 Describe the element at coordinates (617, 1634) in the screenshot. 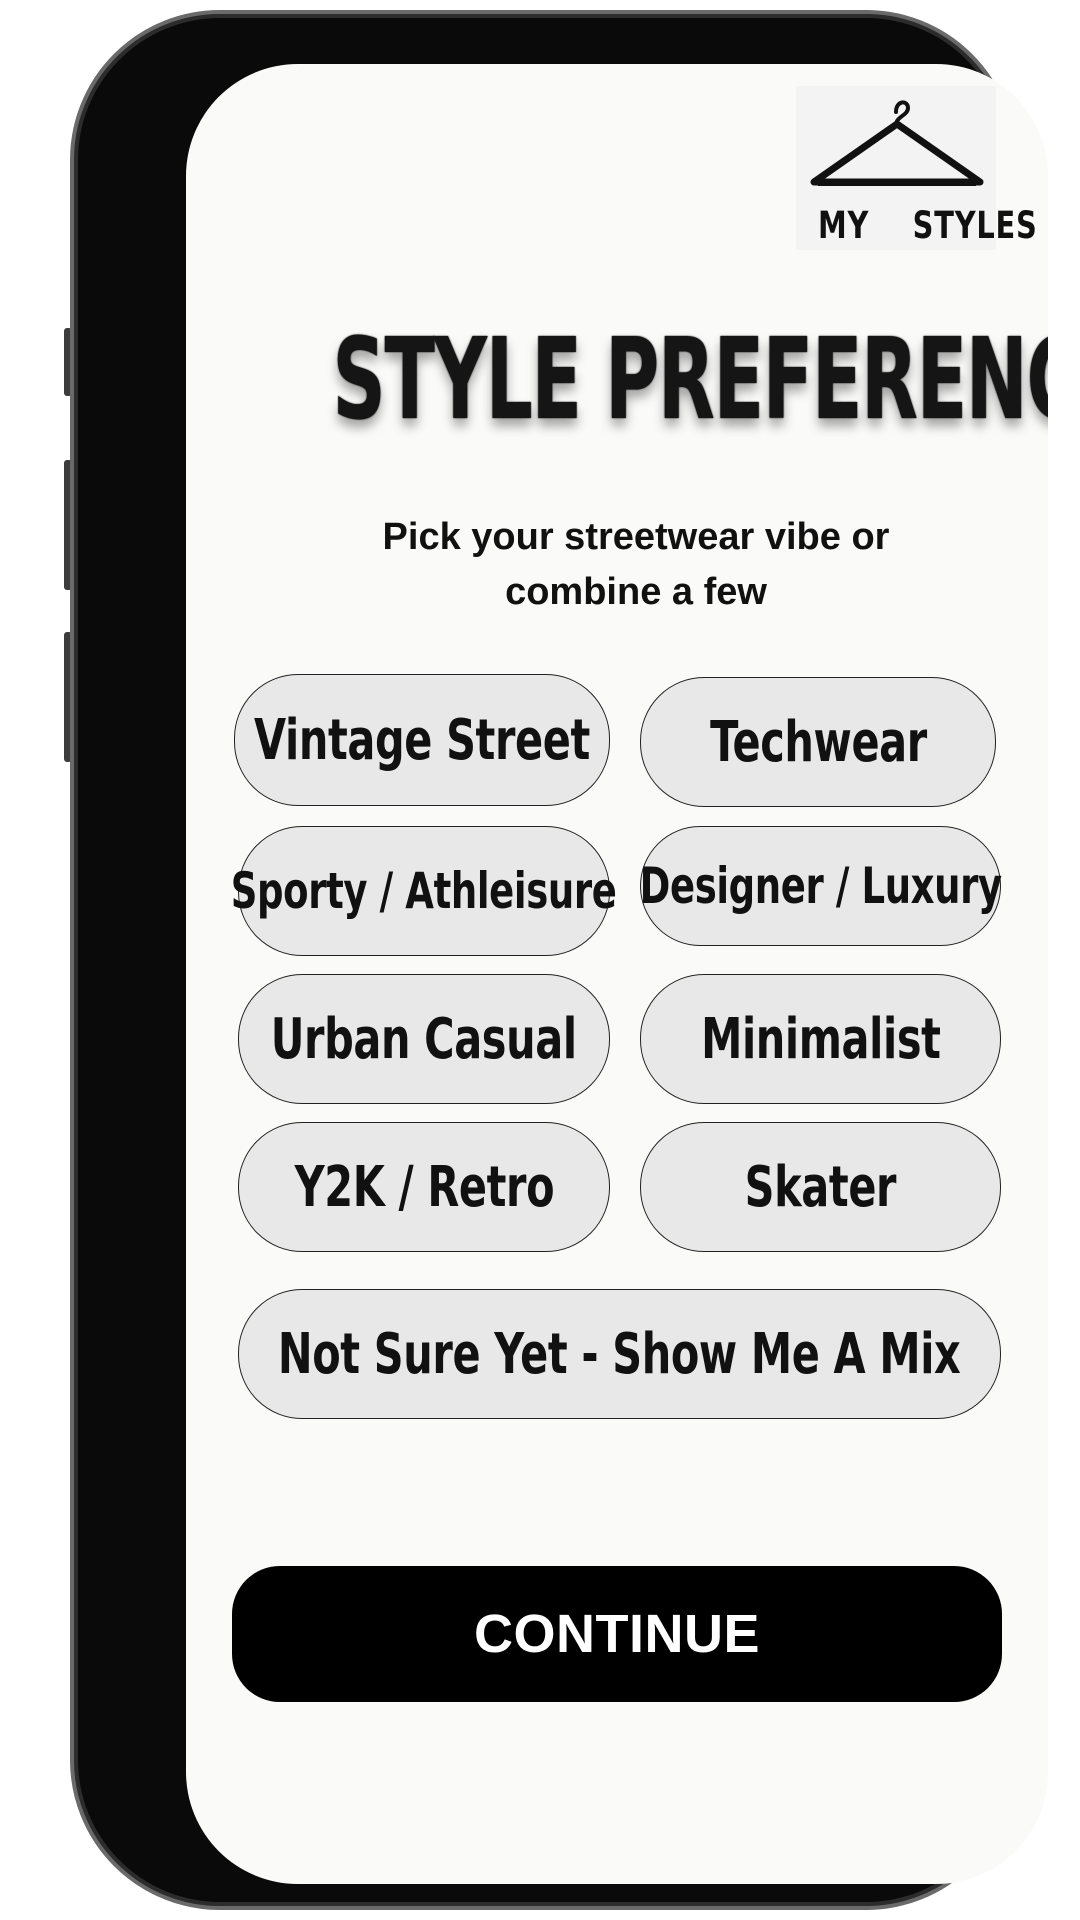

I see `continue-button: CONTINUE` at that location.